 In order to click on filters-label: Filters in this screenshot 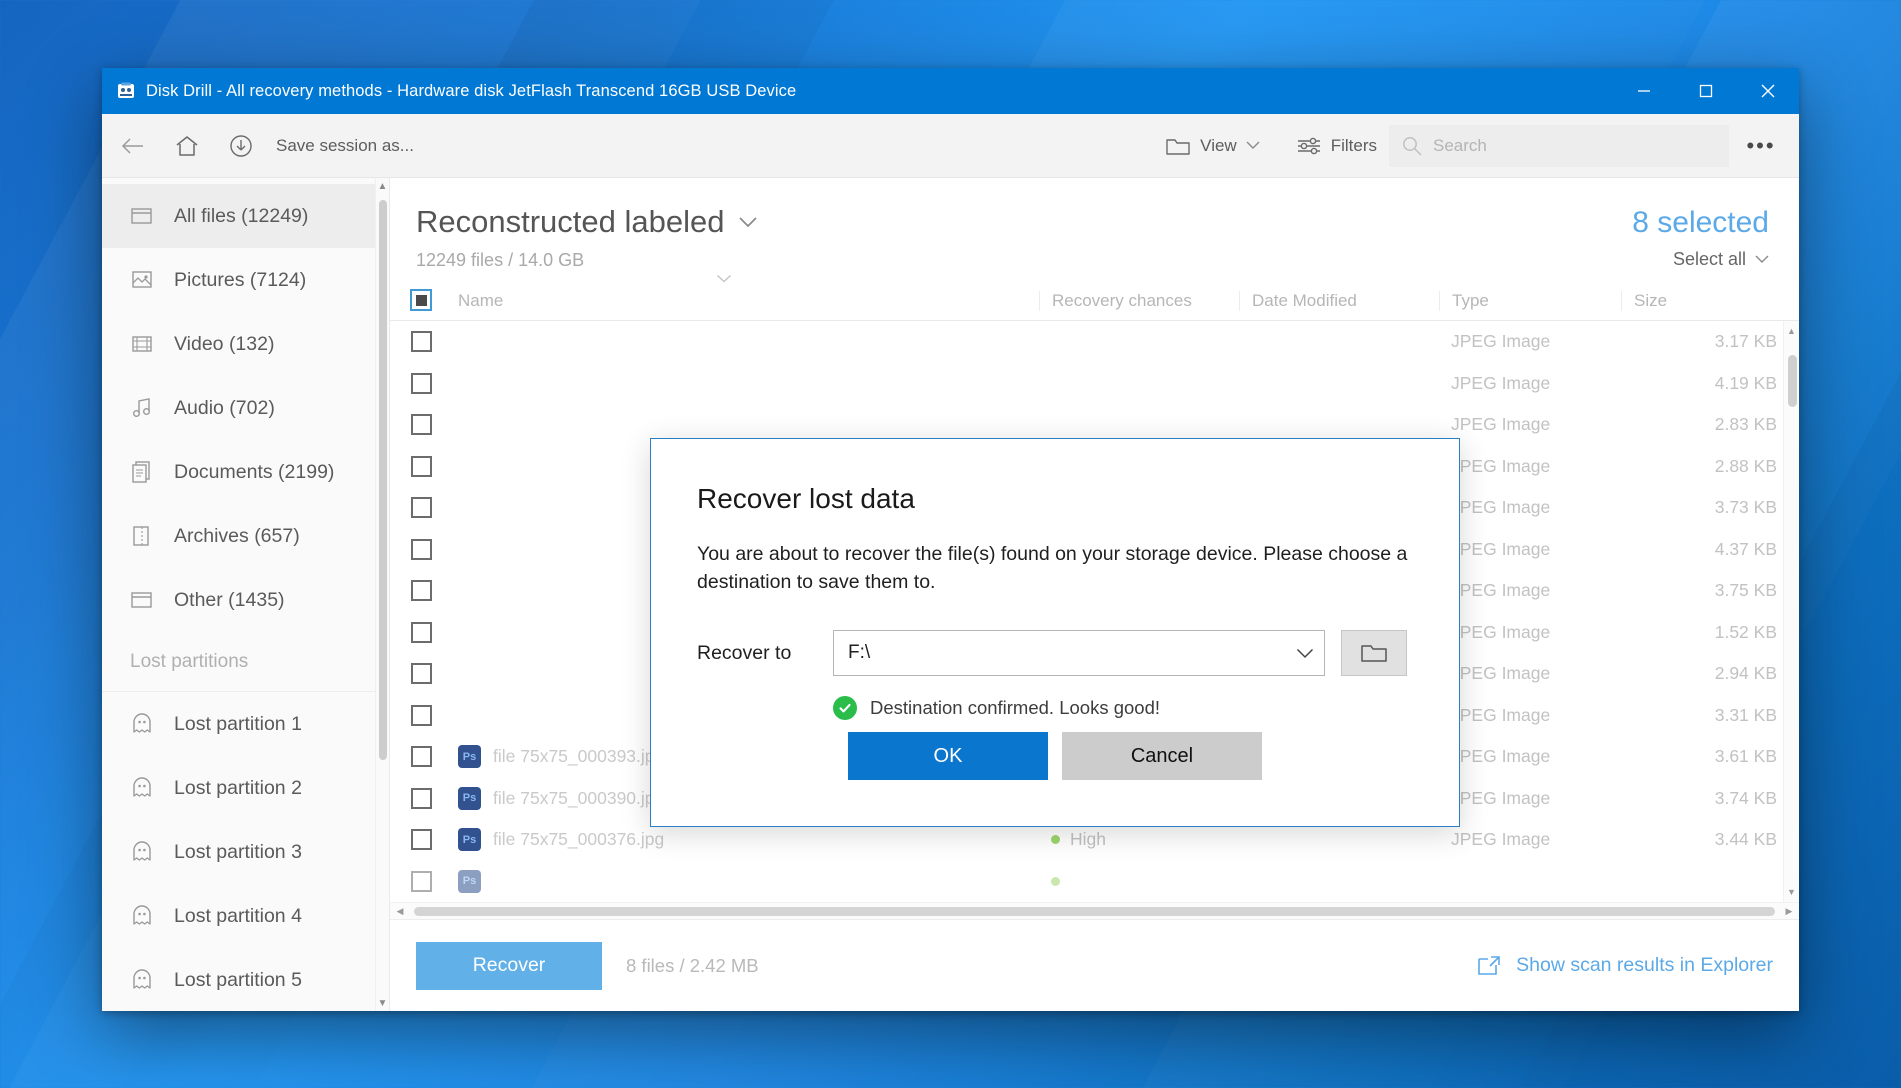, I will do `click(1353, 145)`.